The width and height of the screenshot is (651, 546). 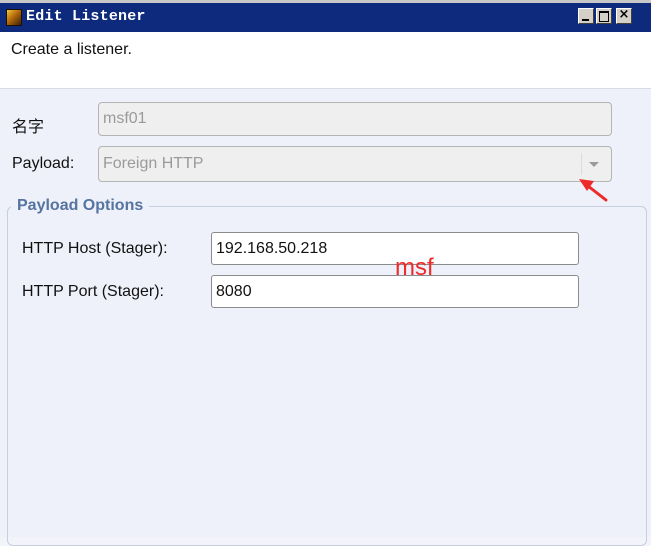 What do you see at coordinates (414, 267) in the screenshot?
I see `annotation-label: msf` at bounding box center [414, 267].